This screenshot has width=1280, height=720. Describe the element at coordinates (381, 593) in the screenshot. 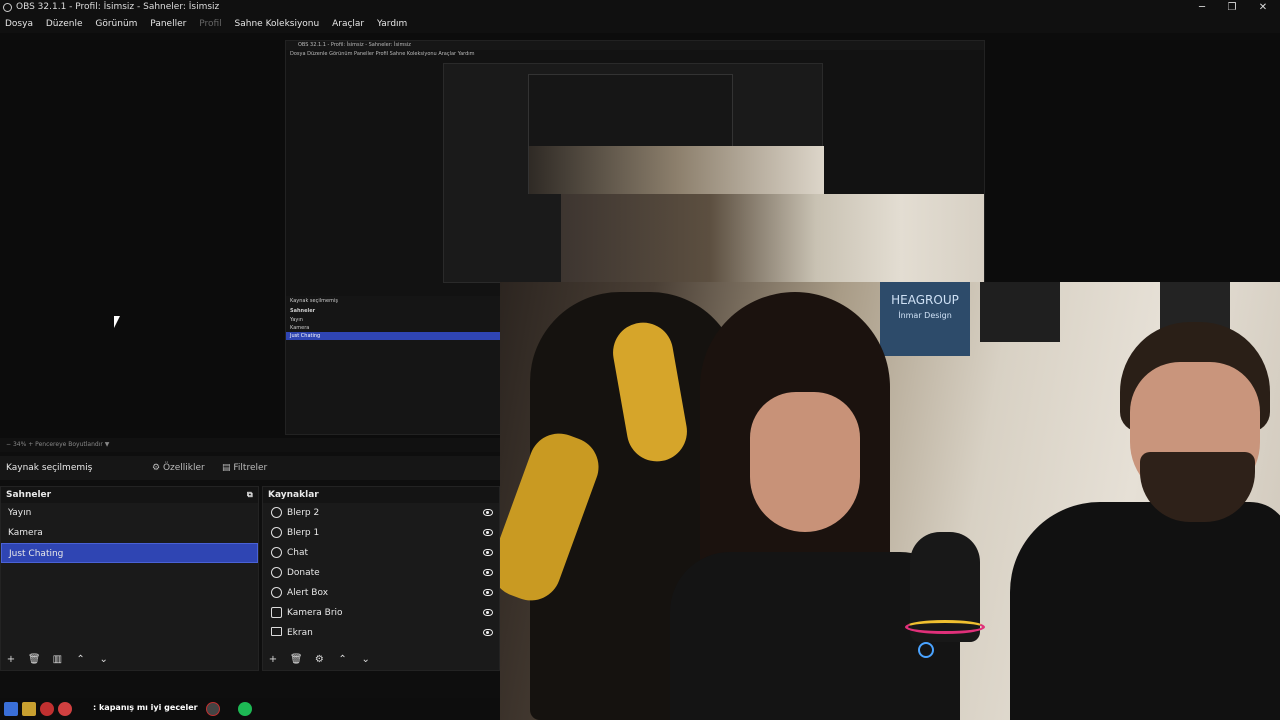

I see `source-item-alert-box: Alert Box` at that location.